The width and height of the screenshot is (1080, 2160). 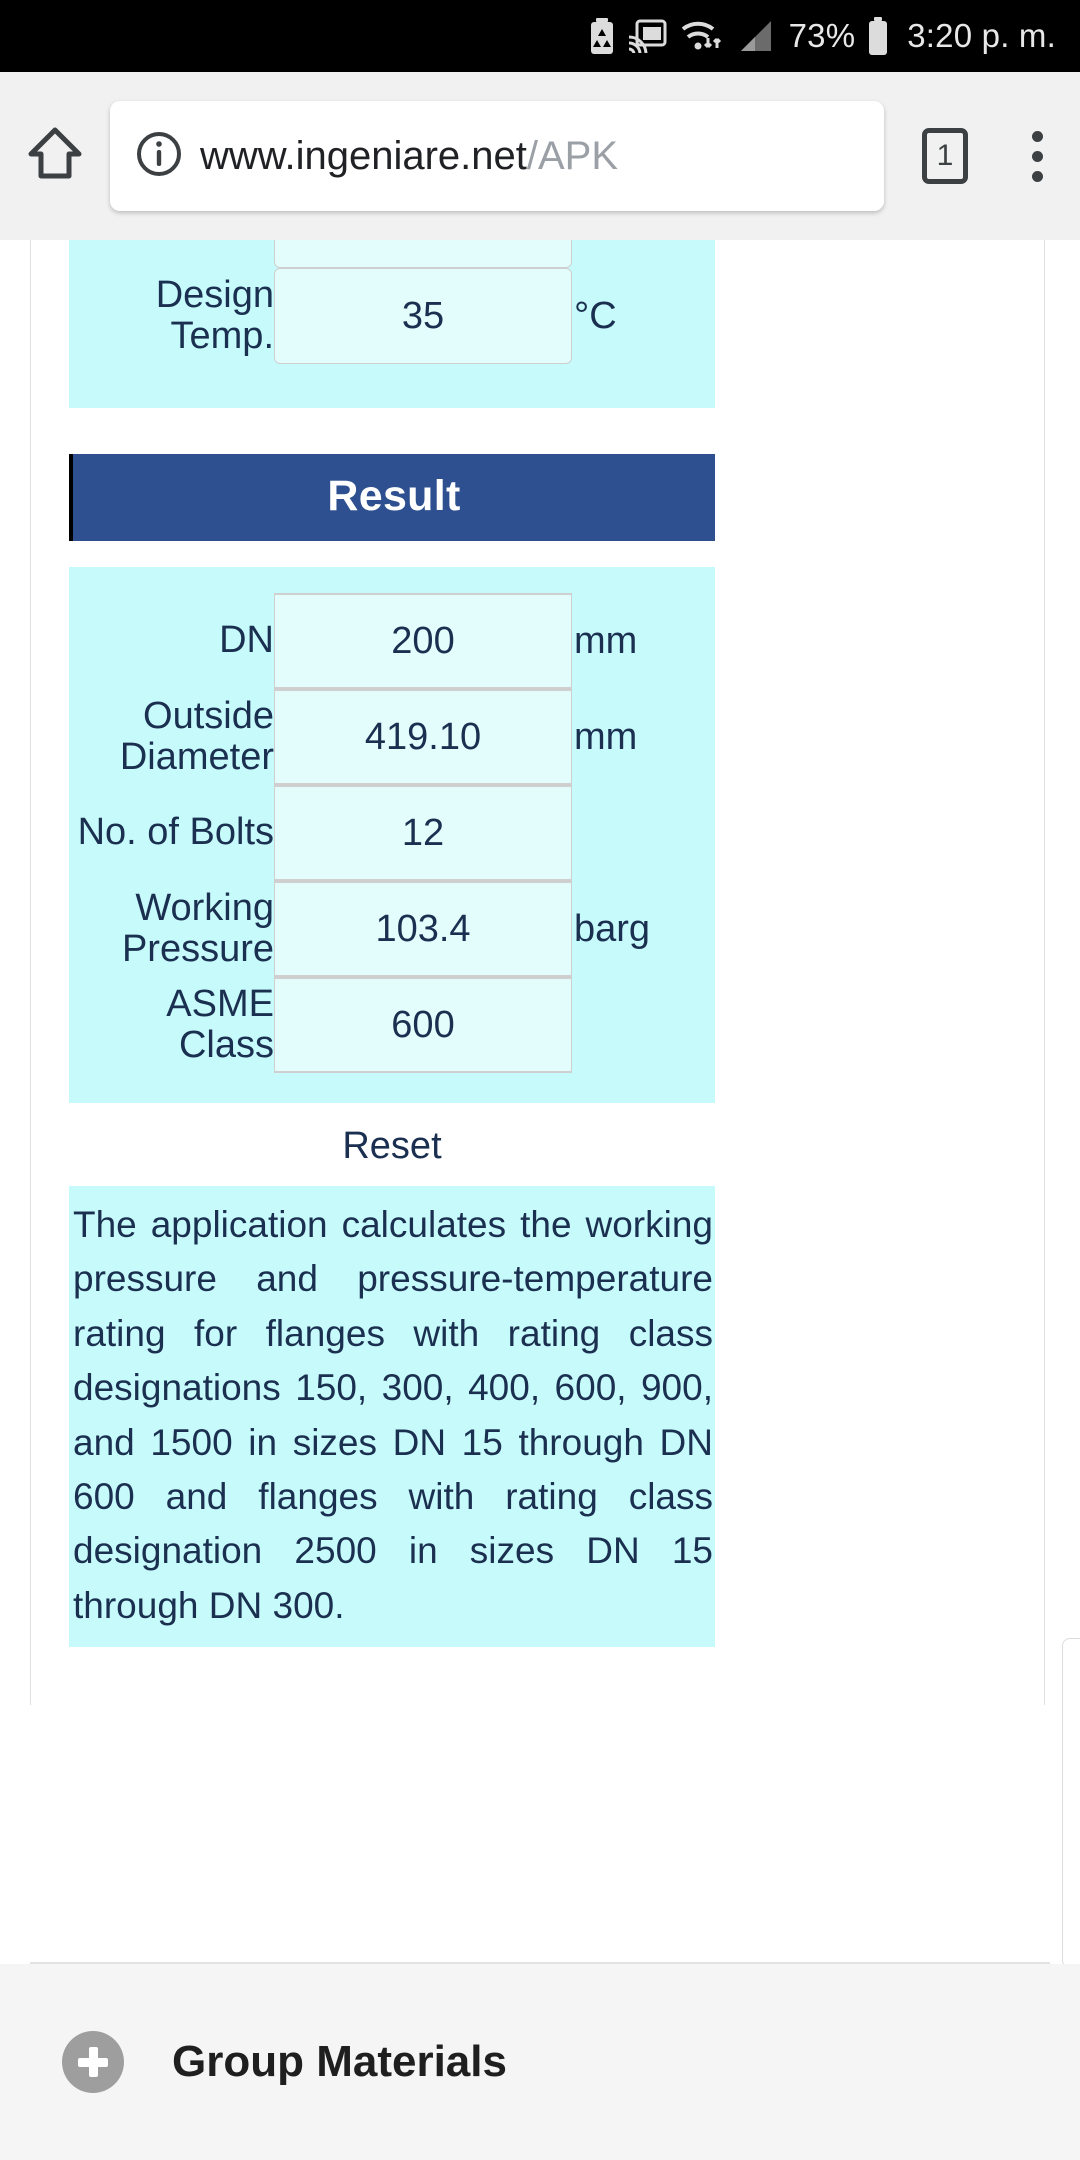 I want to click on input-unit-pressure: barg, so click(x=644, y=254).